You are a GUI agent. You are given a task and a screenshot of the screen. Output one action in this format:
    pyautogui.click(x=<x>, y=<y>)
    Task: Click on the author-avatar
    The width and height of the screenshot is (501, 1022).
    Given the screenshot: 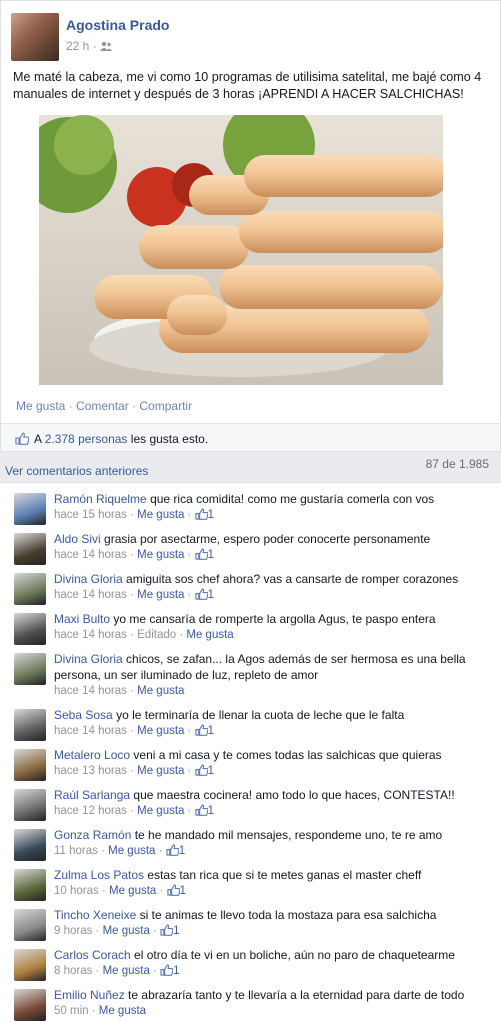 What is the action you would take?
    pyautogui.click(x=35, y=37)
    